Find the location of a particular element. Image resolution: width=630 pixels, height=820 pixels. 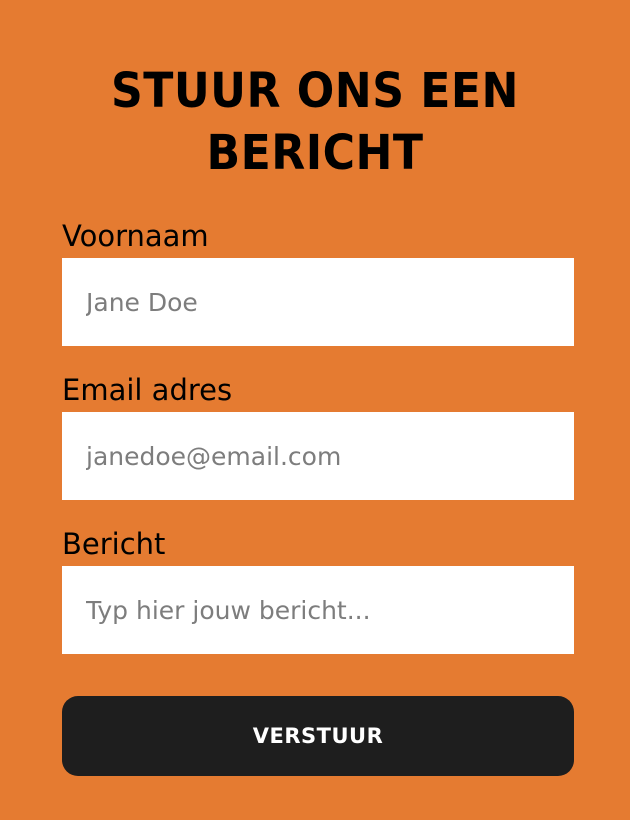

contact-form-title-line-2: BERICHT is located at coordinates (315, 153).